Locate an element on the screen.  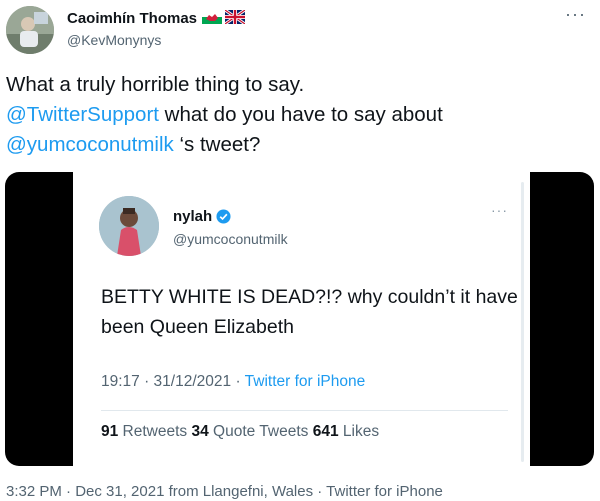
retweets-count: 91 is located at coordinates (110, 431).